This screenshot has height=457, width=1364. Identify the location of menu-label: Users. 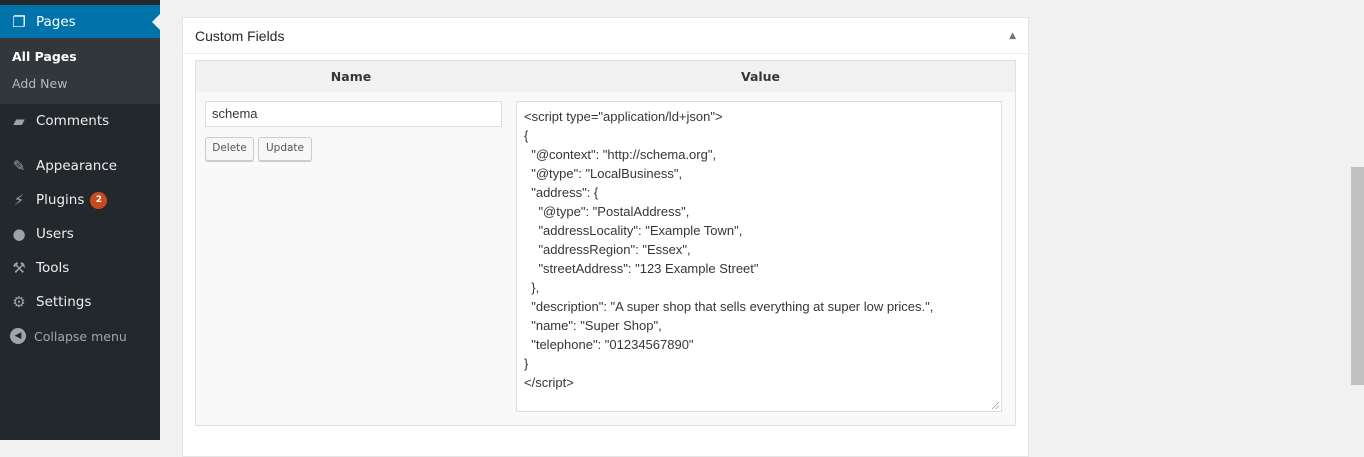
(55, 234).